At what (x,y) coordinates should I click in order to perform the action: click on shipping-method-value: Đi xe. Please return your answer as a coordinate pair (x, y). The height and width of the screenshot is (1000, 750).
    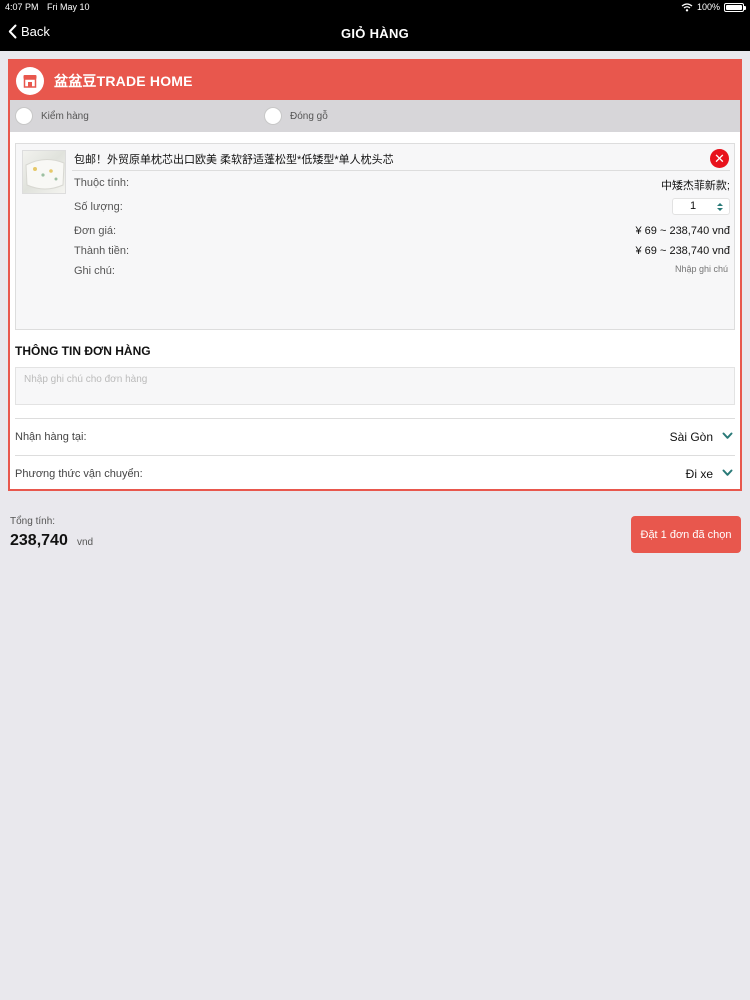
    Looking at the image, I should click on (699, 474).